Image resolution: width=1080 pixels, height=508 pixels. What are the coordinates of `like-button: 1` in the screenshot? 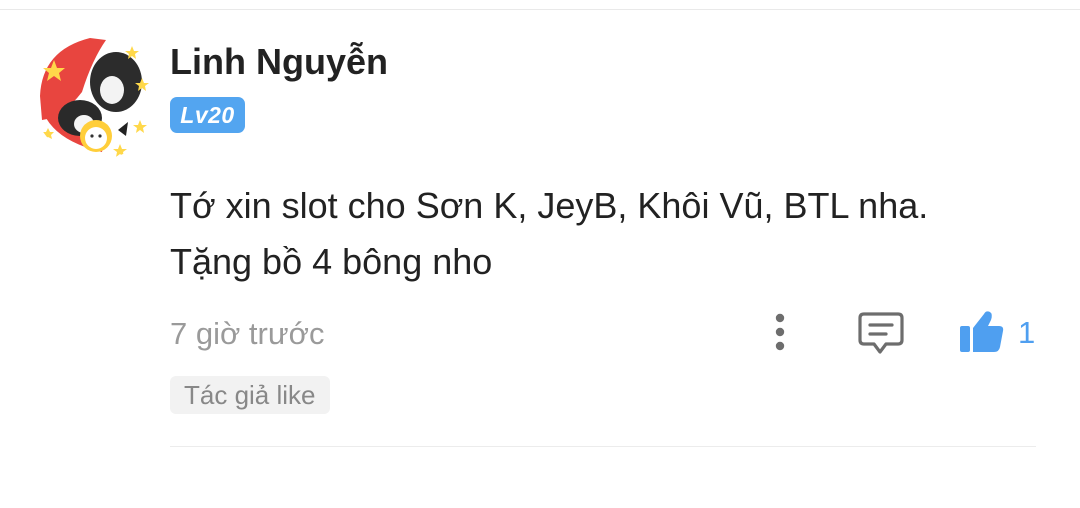 It's located at (998, 332).